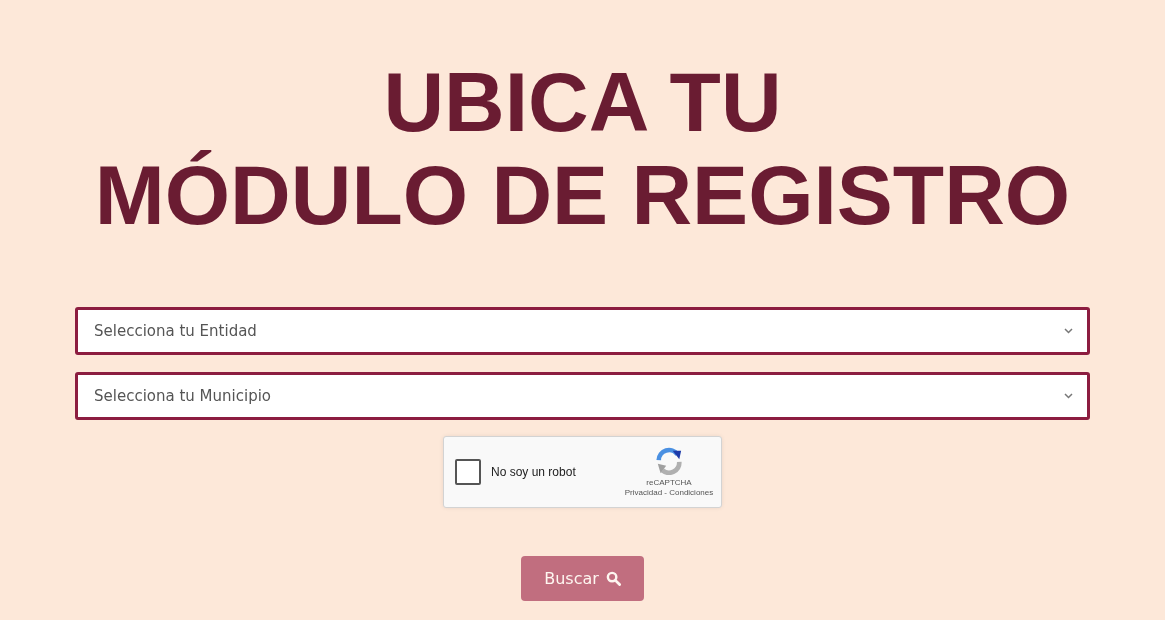 The height and width of the screenshot is (620, 1165). What do you see at coordinates (533, 472) in the screenshot?
I see `captcha-label: No soy un robot` at bounding box center [533, 472].